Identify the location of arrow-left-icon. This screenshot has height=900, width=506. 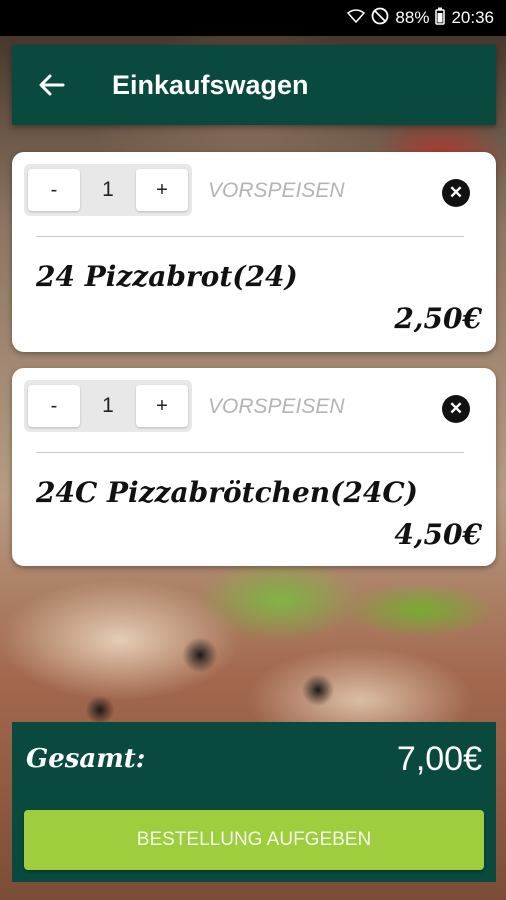
(52, 85).